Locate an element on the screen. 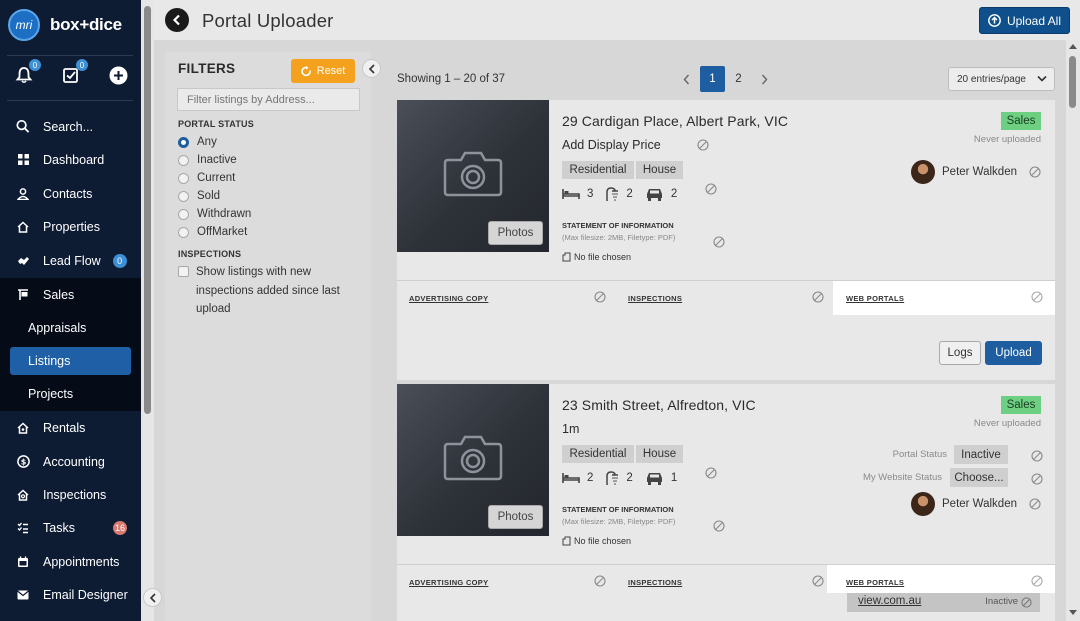 The height and width of the screenshot is (621, 1080). upload-all-button: Upload All is located at coordinates (1024, 20).